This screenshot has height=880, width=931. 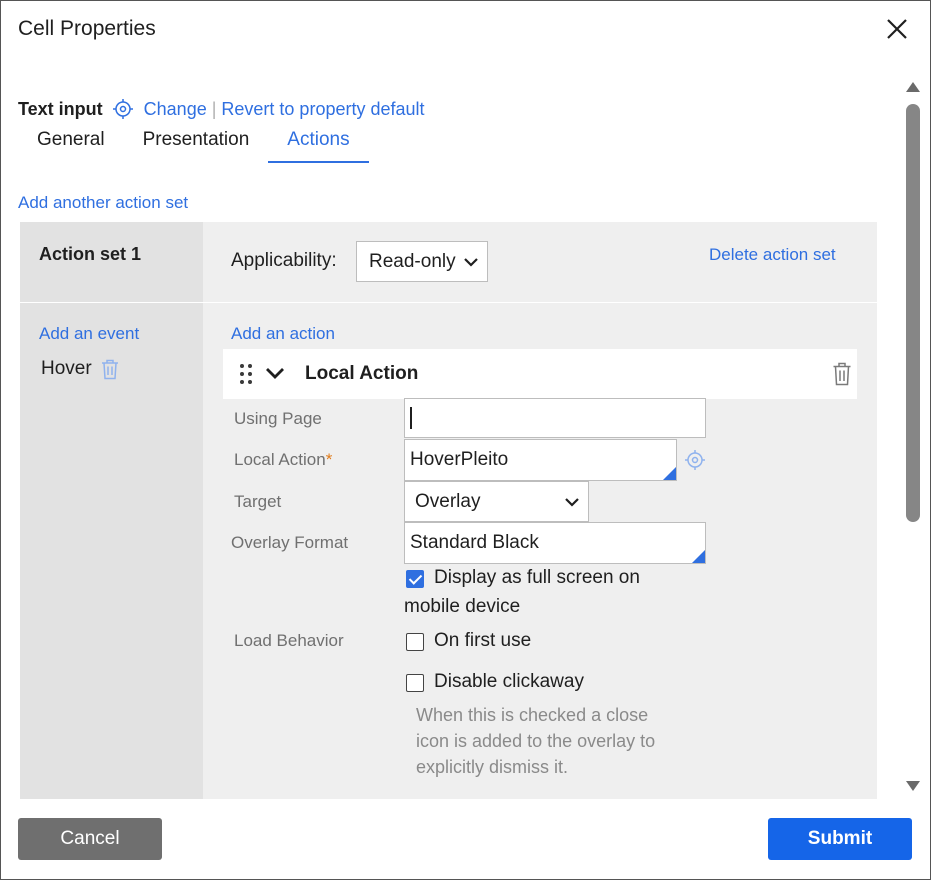 I want to click on on-first-use-label: On first use, so click(x=483, y=640).